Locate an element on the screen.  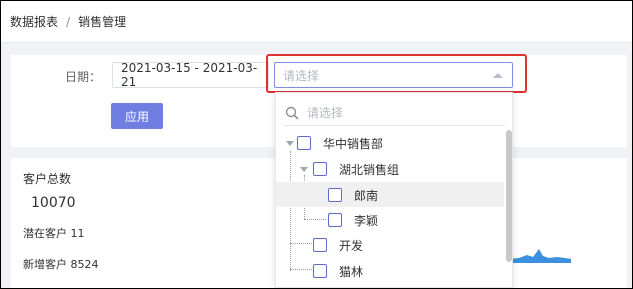
stat-title: 客户总数 is located at coordinates (47, 179).